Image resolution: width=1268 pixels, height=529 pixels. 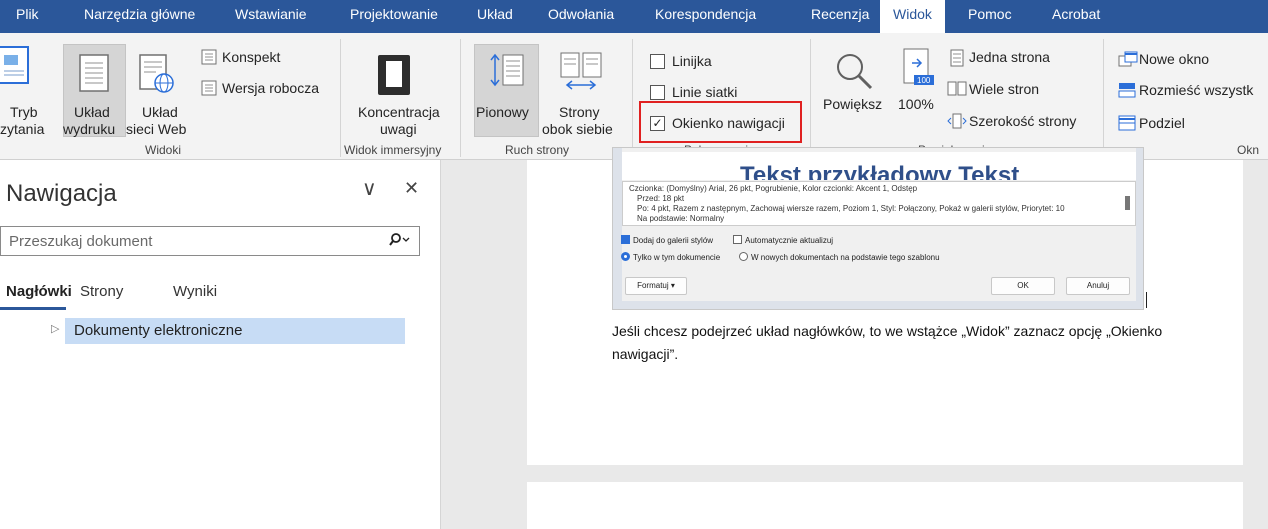 What do you see at coordinates (209, 57) in the screenshot?
I see `outline-icon` at bounding box center [209, 57].